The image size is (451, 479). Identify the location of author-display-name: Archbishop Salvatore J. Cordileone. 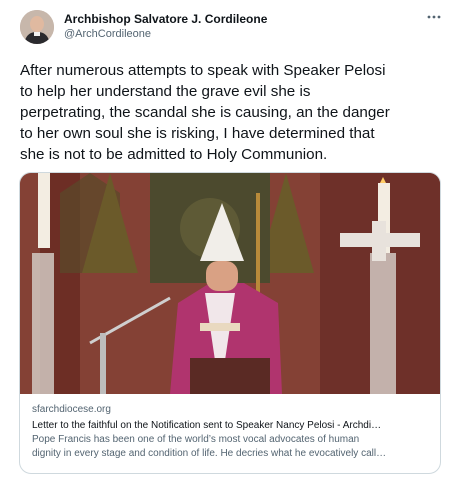
(165, 19).